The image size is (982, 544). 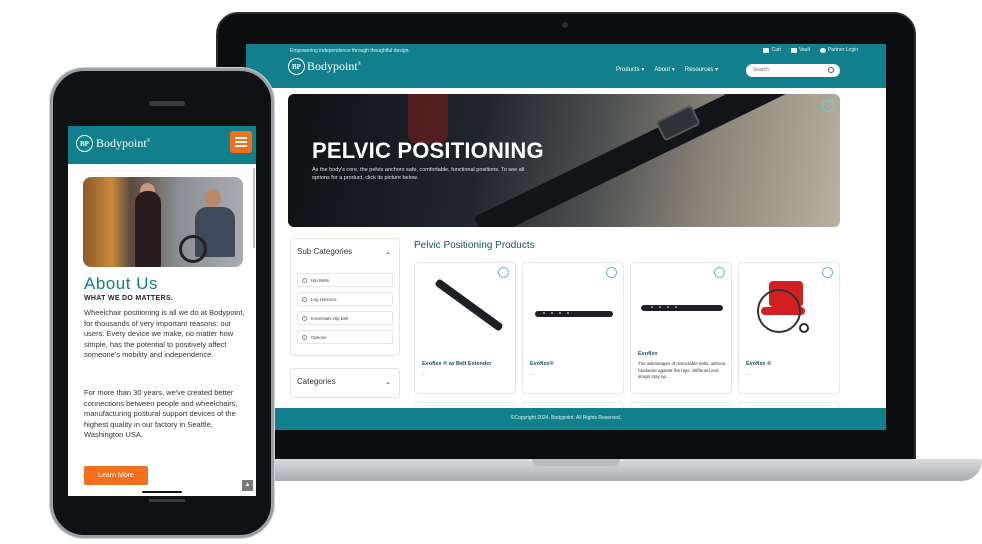 What do you see at coordinates (121, 283) in the screenshot?
I see `about-title: About Us` at bounding box center [121, 283].